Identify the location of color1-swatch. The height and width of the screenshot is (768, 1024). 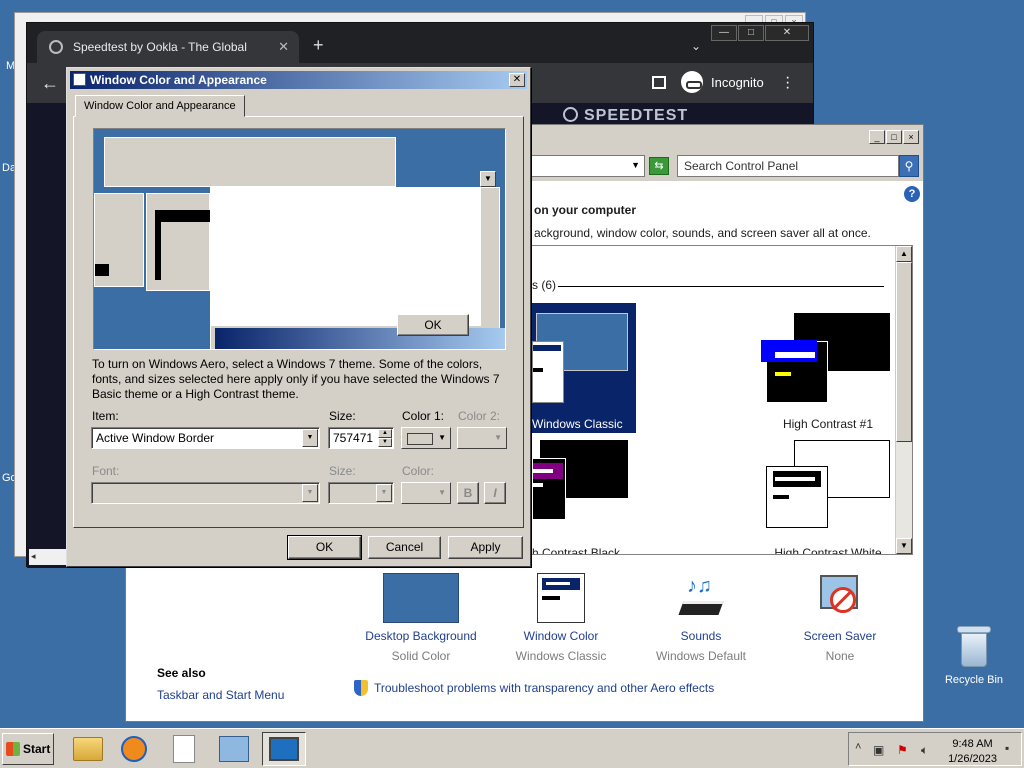
(420, 439).